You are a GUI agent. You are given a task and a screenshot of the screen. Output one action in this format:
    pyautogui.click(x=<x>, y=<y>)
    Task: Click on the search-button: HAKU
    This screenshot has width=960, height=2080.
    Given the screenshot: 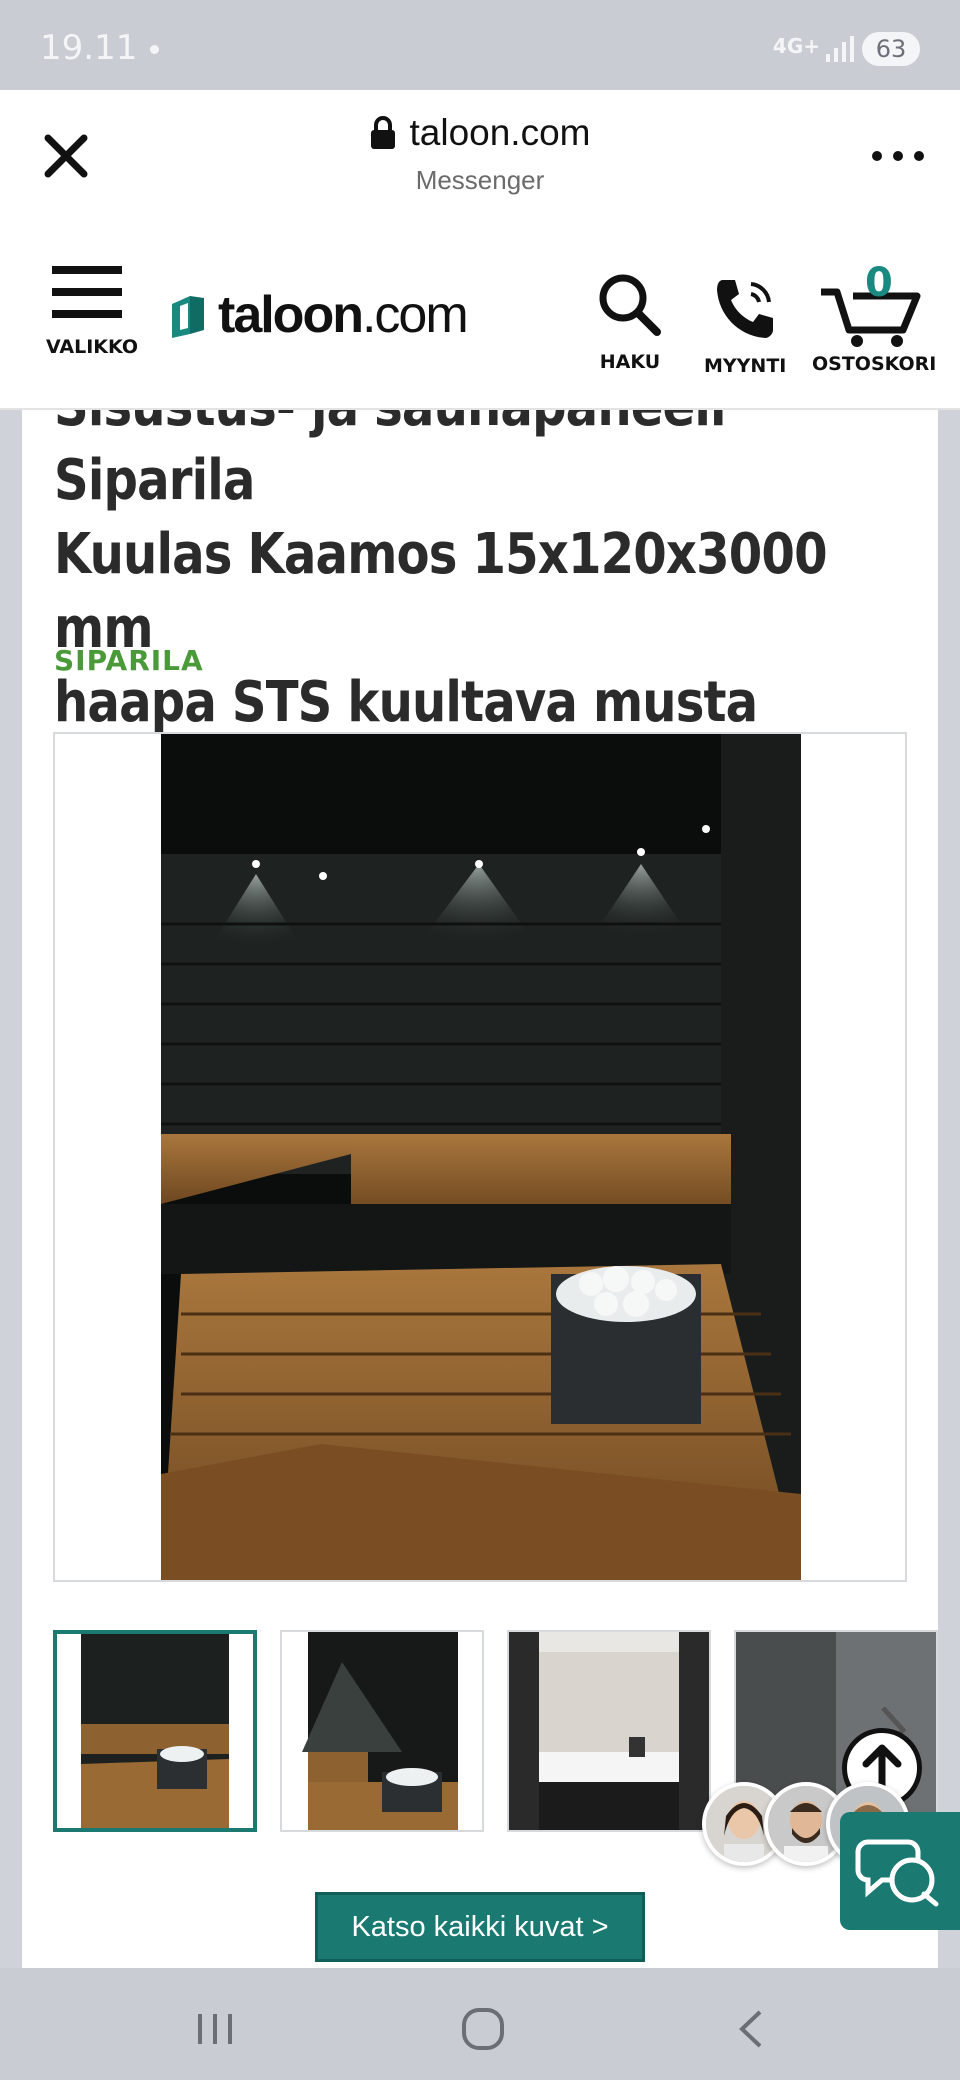 What is the action you would take?
    pyautogui.click(x=630, y=321)
    